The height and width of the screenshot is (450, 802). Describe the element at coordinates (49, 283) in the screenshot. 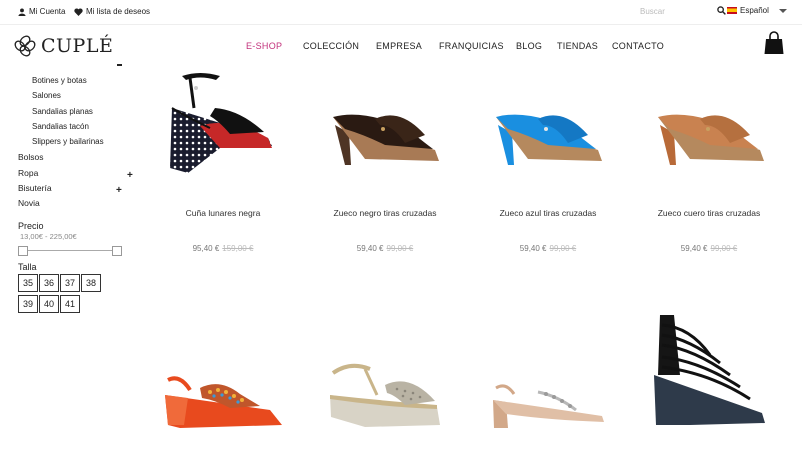

I see `size-36: 36` at that location.